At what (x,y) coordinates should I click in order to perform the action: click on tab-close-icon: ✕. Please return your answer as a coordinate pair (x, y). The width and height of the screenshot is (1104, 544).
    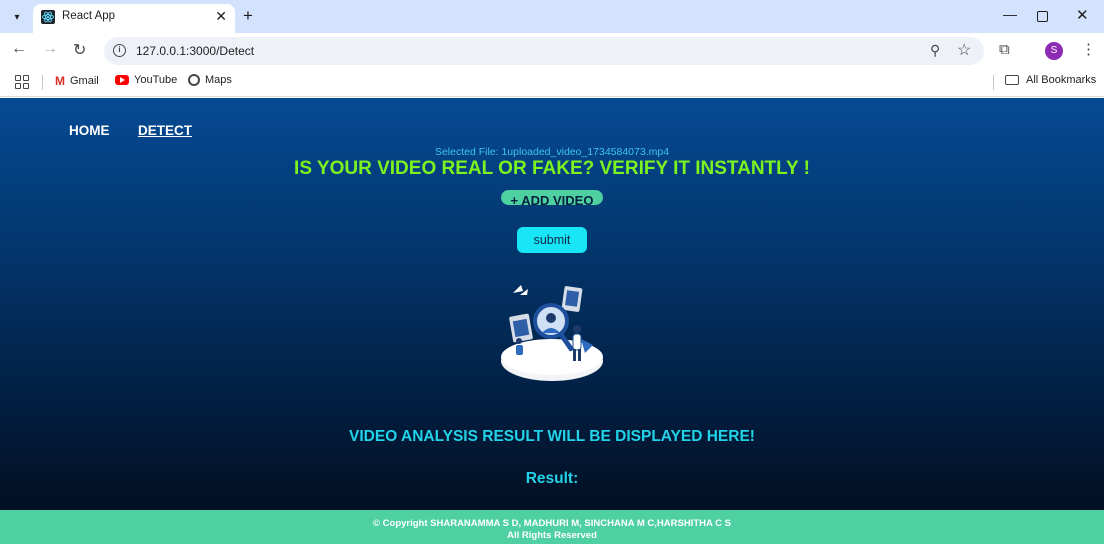
    Looking at the image, I should click on (221, 16).